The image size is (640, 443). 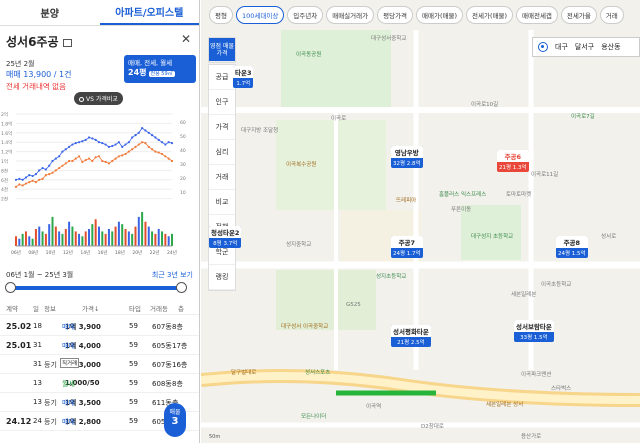 I want to click on chart-y-tick: 8천, so click(x=4, y=170).